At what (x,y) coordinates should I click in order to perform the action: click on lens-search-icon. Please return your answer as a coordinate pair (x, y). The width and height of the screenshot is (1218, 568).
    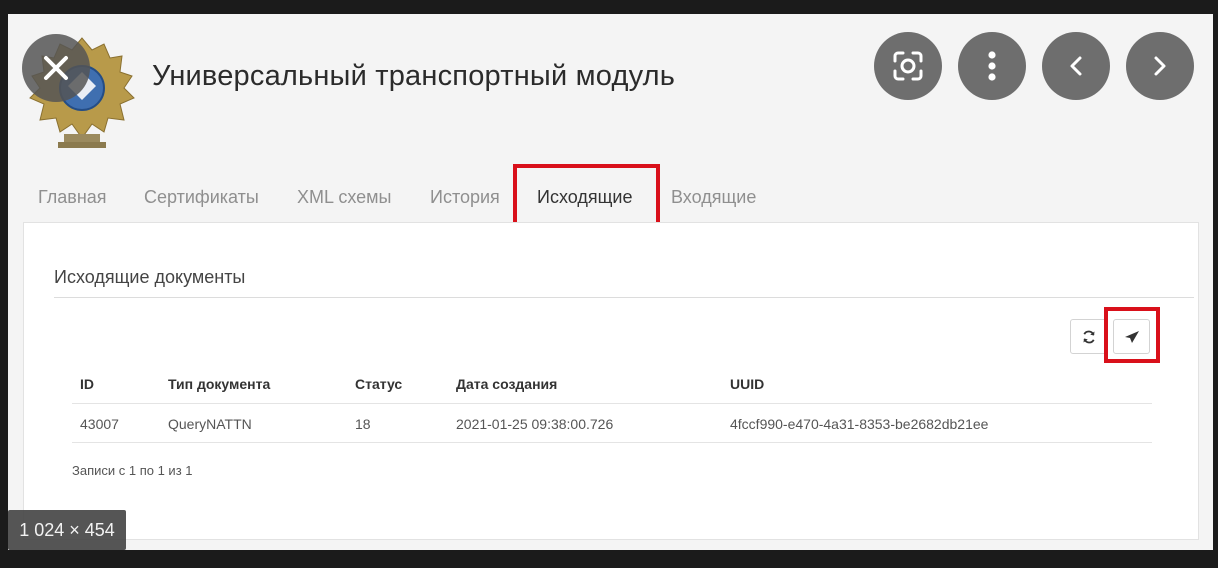
    Looking at the image, I should click on (908, 66).